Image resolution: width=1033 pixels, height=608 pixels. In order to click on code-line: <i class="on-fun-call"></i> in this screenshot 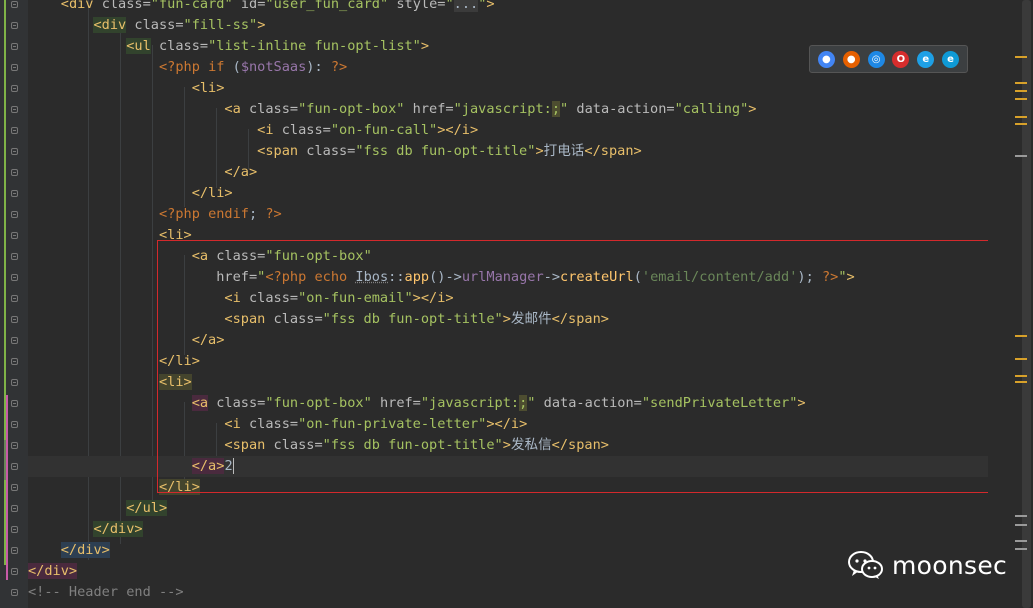, I will do `click(508, 130)`.